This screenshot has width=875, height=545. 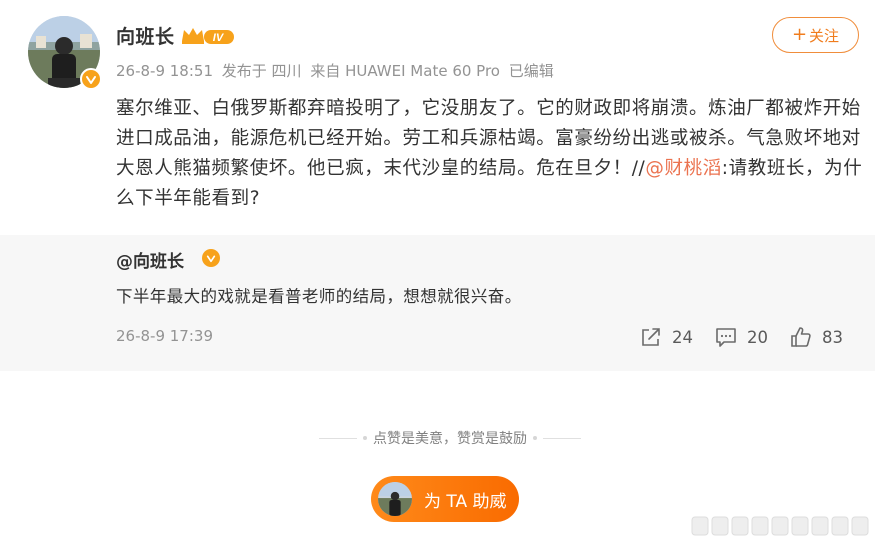 I want to click on follow-label: 关注, so click(x=824, y=35).